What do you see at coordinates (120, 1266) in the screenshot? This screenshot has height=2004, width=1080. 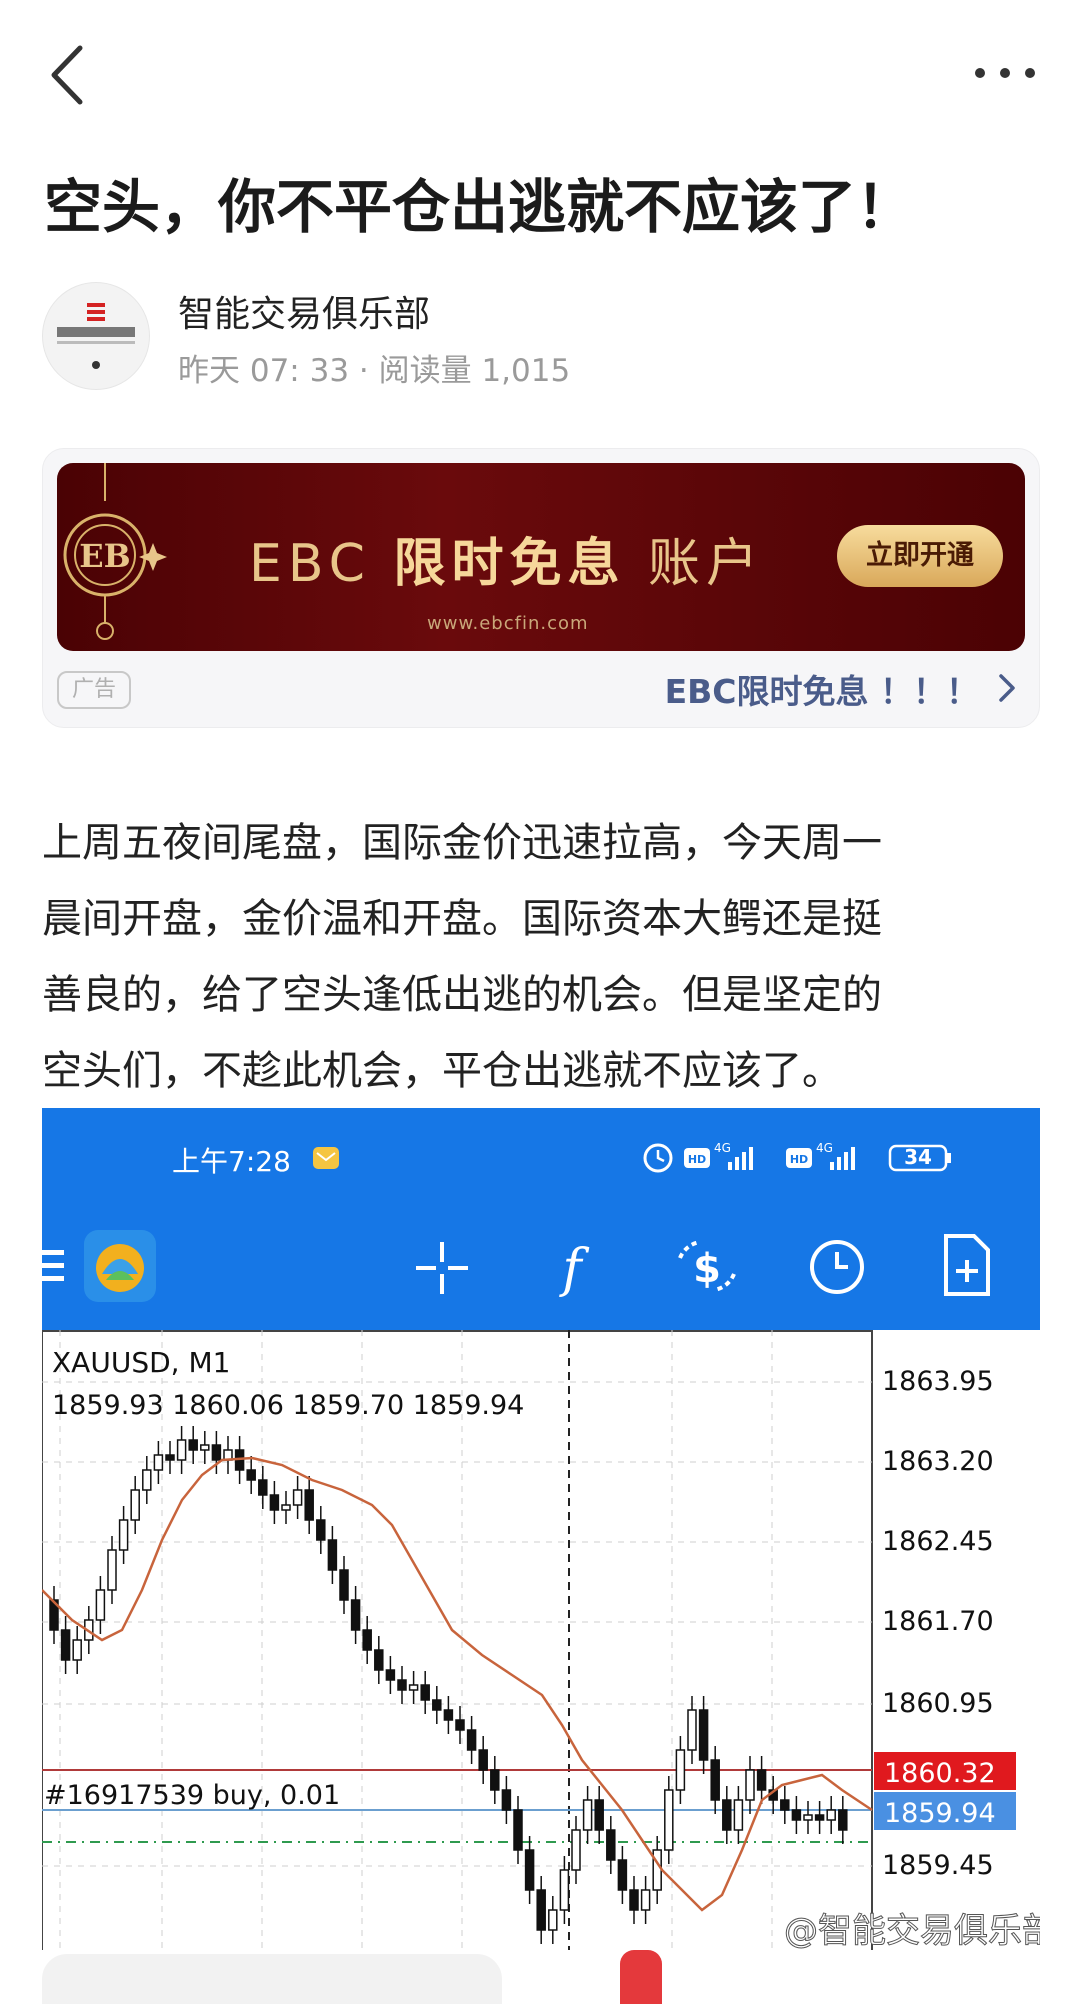 I see `mt-logo-icon` at bounding box center [120, 1266].